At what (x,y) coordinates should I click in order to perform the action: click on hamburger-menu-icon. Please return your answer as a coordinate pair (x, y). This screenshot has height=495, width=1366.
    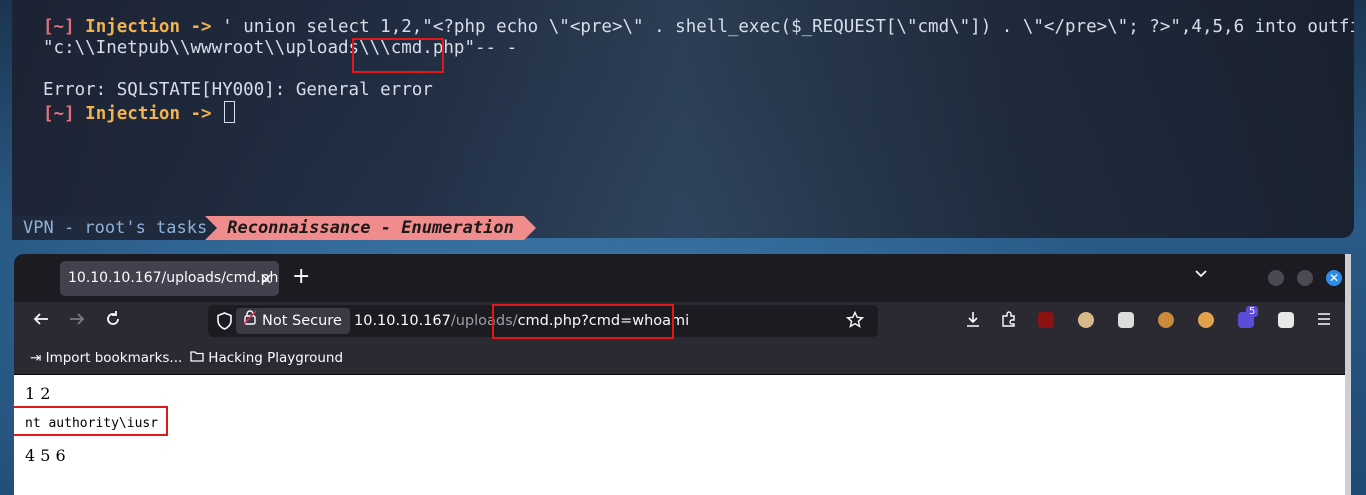
    Looking at the image, I should click on (1324, 322).